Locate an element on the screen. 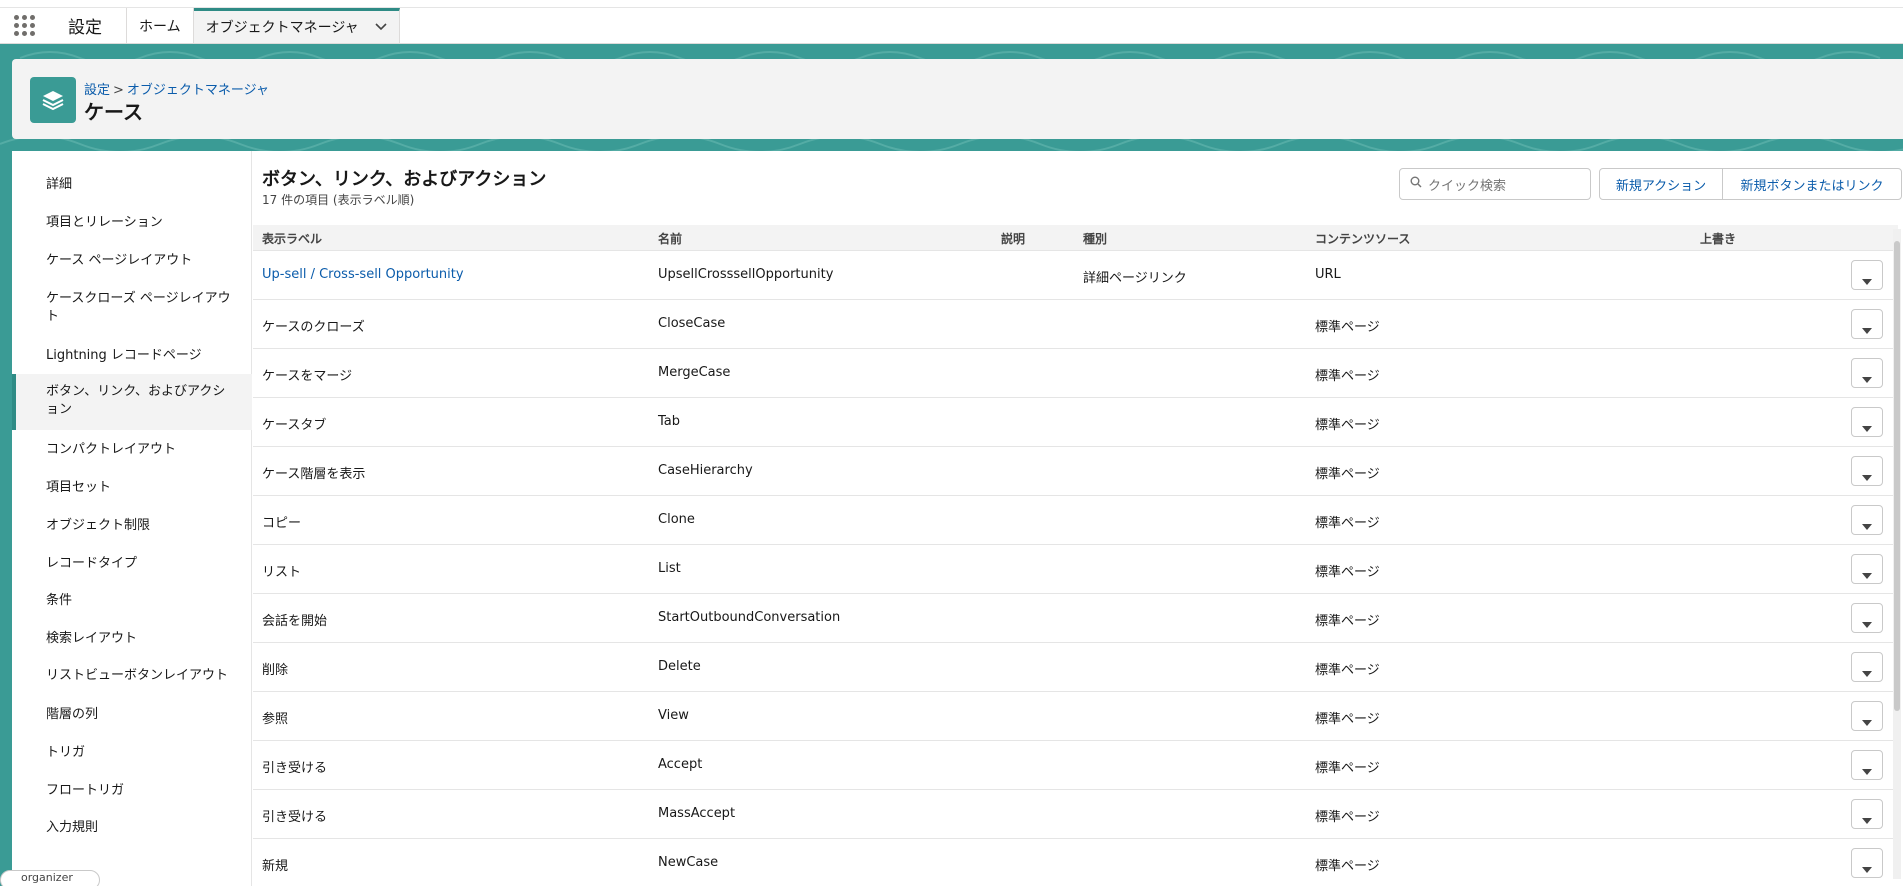  app-launcher-icon is located at coordinates (24, 25).